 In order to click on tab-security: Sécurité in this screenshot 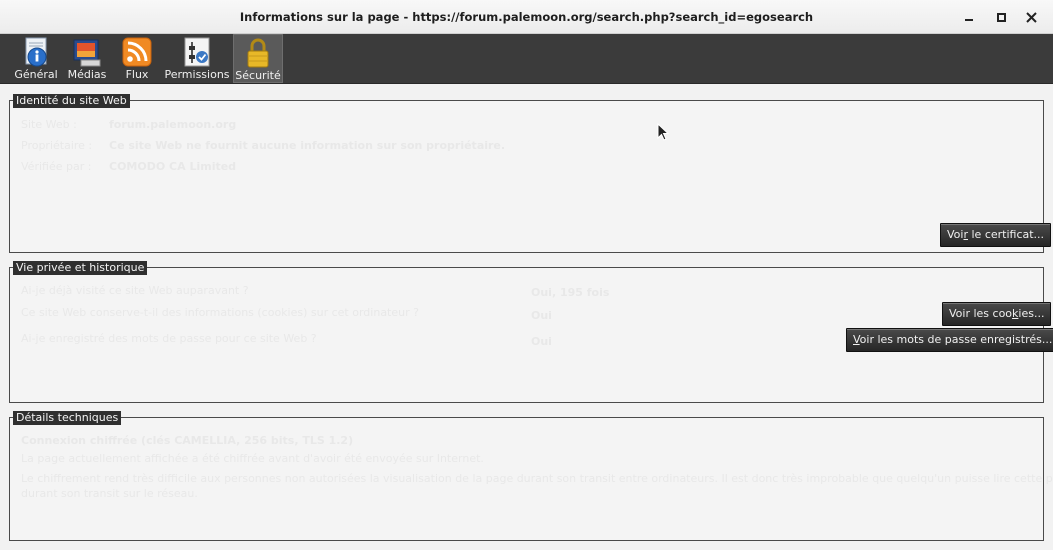, I will do `click(258, 58)`.